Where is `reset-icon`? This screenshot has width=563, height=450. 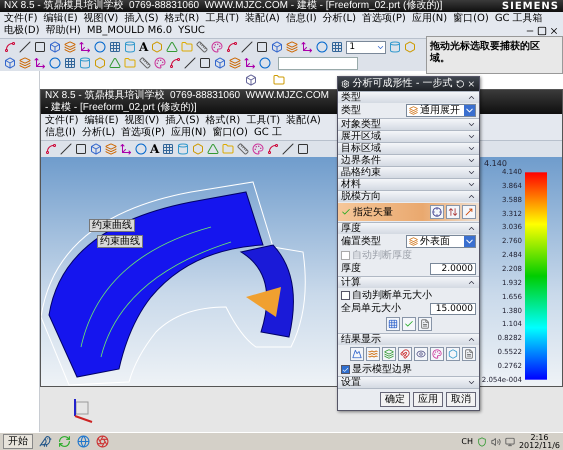
reset-icon is located at coordinates (460, 84).